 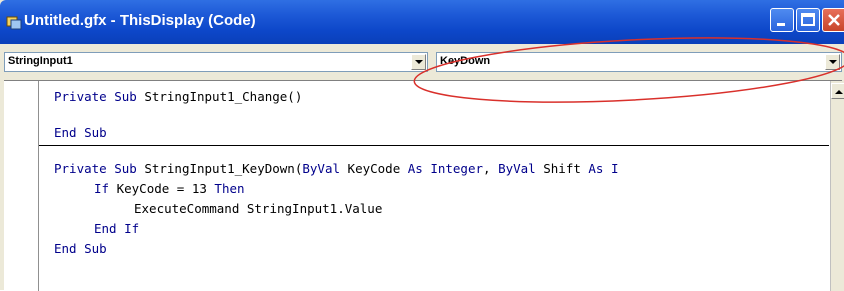 I want to click on window-title: Untitled.gfx - ThisDisplay (Code), so click(x=140, y=20).